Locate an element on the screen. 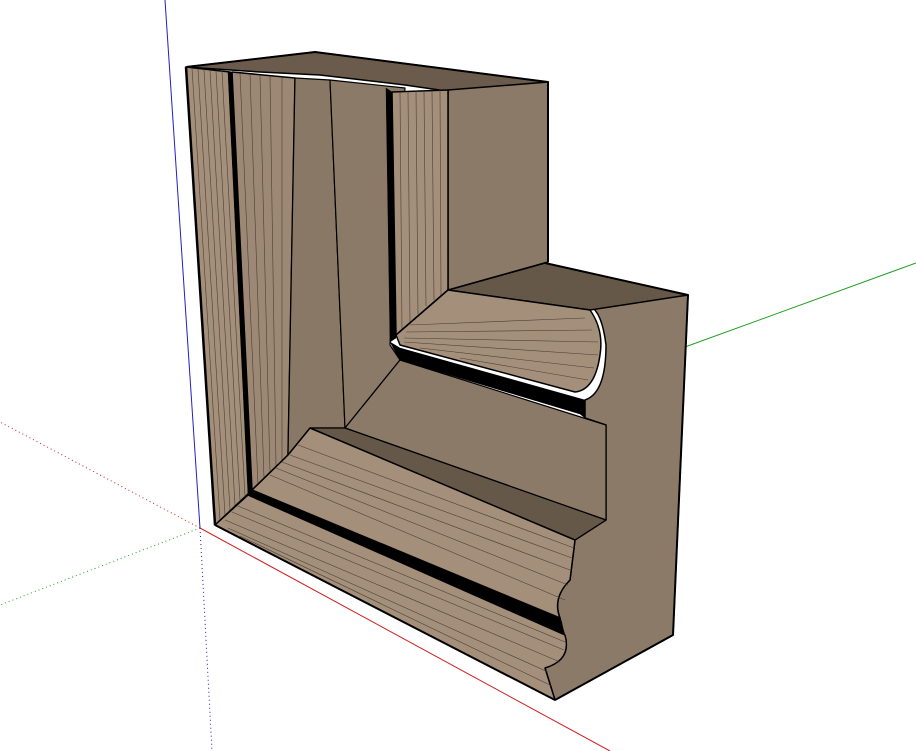 The width and height of the screenshot is (916, 751). red-axis-hidden is located at coordinates (100, 475).